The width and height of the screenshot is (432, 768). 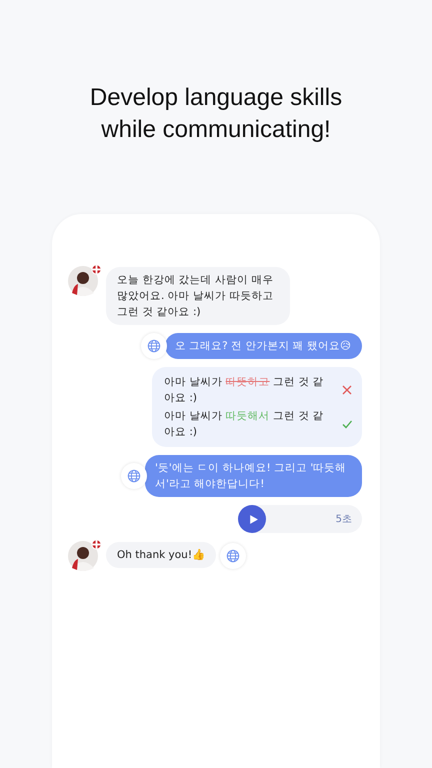 I want to click on message-bubble: 오늘 한강에 갔는데 사람이 매우 많았어요. 아마 날씨가 따듯하고 그런 것 같아요 :), so click(x=198, y=296).